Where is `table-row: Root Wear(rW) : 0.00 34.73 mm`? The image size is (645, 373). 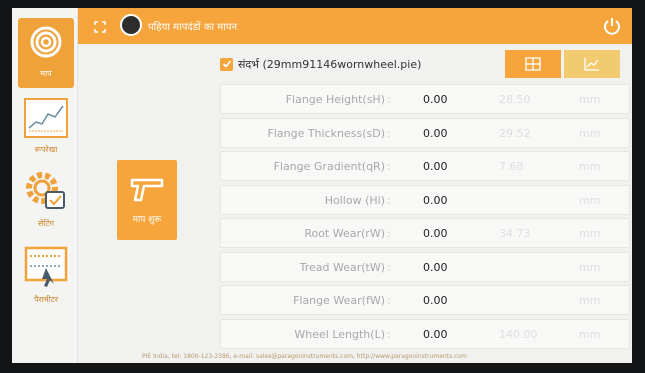 table-row: Root Wear(rW) : 0.00 34.73 mm is located at coordinates (425, 233).